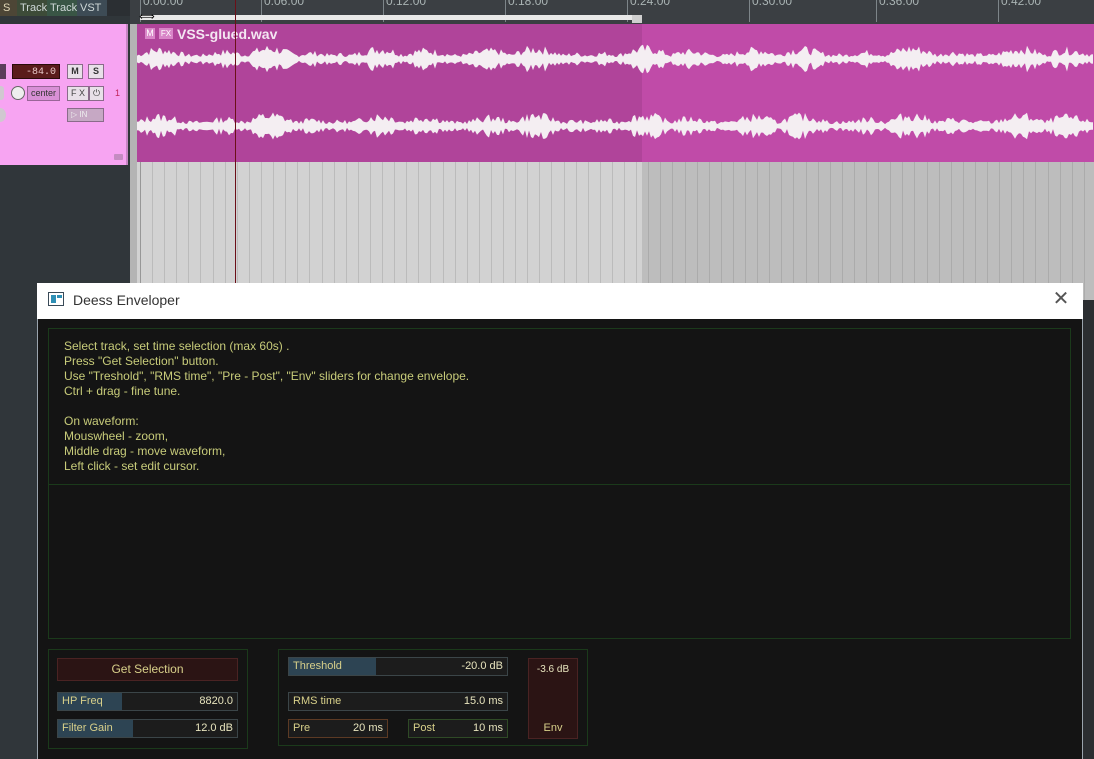 The image size is (1094, 759). I want to click on pan-value: center, so click(43, 93).